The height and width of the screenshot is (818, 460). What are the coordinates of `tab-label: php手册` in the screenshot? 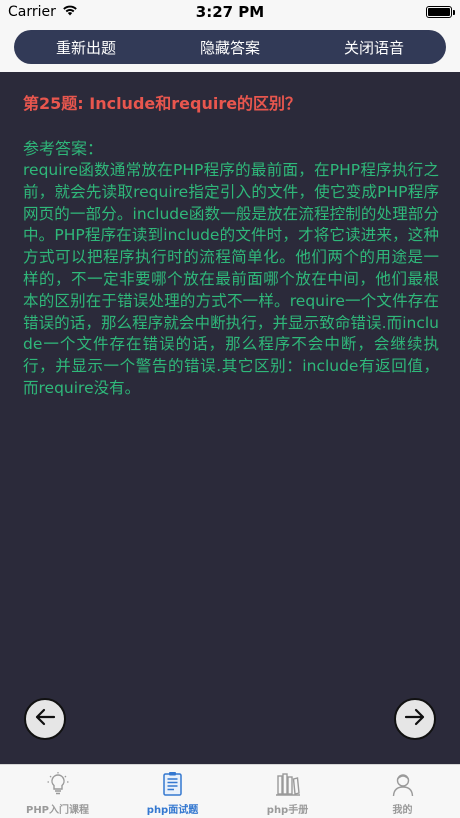 It's located at (287, 810).